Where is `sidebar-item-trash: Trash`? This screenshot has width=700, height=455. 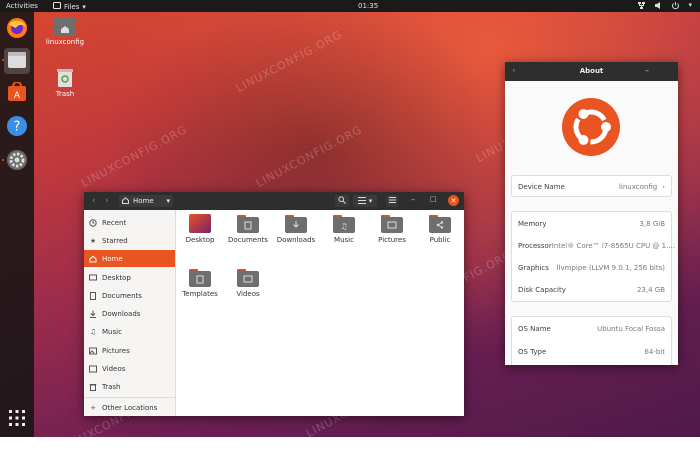 sidebar-item-trash: Trash is located at coordinates (129, 386).